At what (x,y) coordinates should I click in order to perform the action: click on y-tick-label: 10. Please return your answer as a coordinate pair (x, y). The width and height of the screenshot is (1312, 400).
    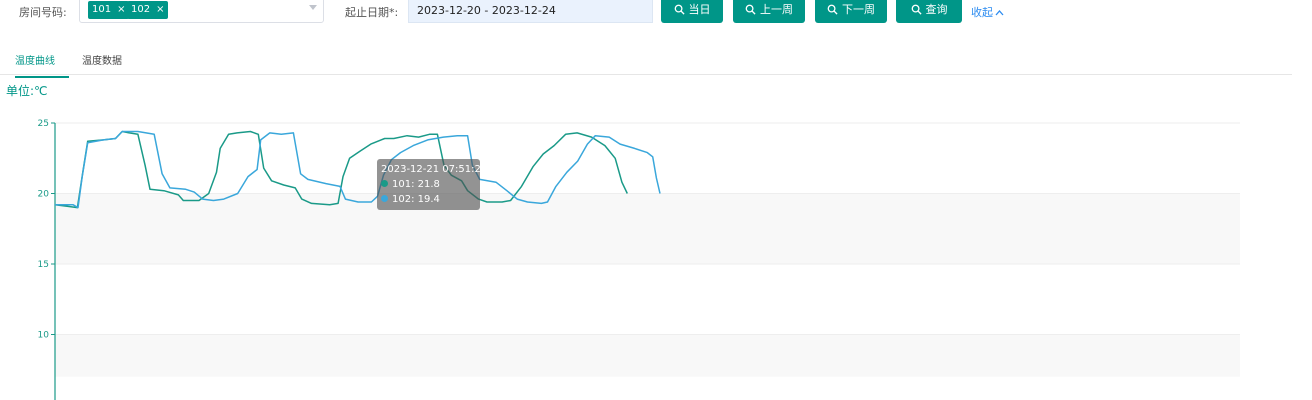
    Looking at the image, I should click on (44, 336).